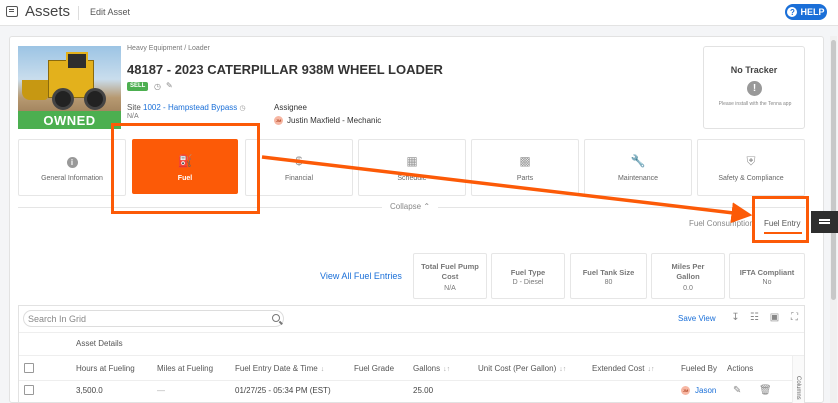 The image size is (838, 403). What do you see at coordinates (138, 86) in the screenshot?
I see `status-badge: SELL` at bounding box center [138, 86].